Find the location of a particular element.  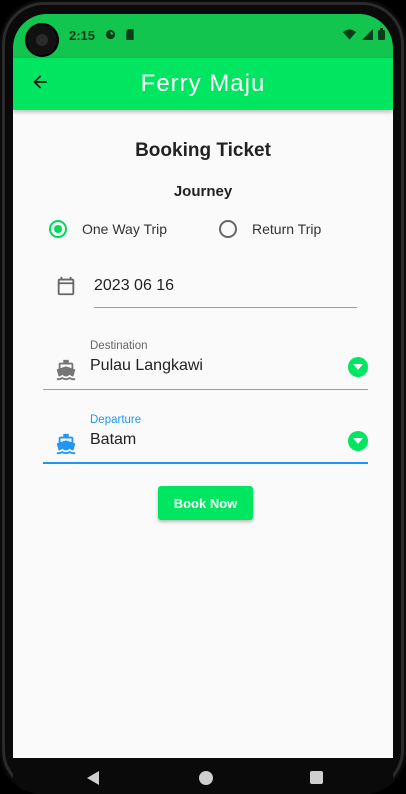

signal-icon is located at coordinates (369, 36).